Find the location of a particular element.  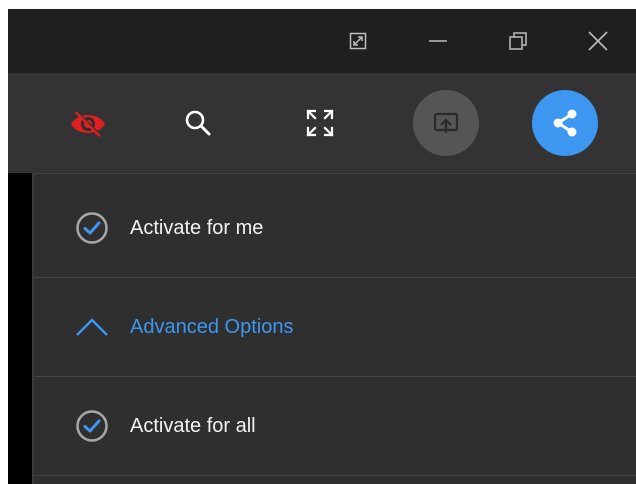

share-button is located at coordinates (565, 123).